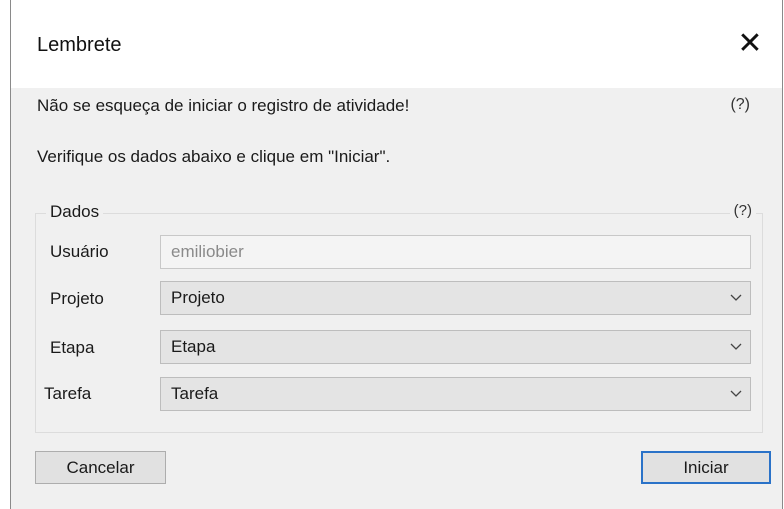 The width and height of the screenshot is (784, 509). What do you see at coordinates (455, 394) in the screenshot?
I see `task-select: Tarefa` at bounding box center [455, 394].